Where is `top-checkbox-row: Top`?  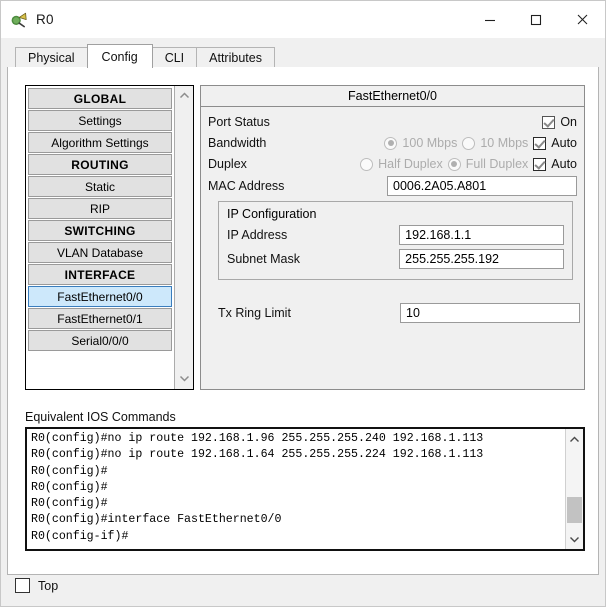
top-checkbox-row: Top is located at coordinates (36, 585).